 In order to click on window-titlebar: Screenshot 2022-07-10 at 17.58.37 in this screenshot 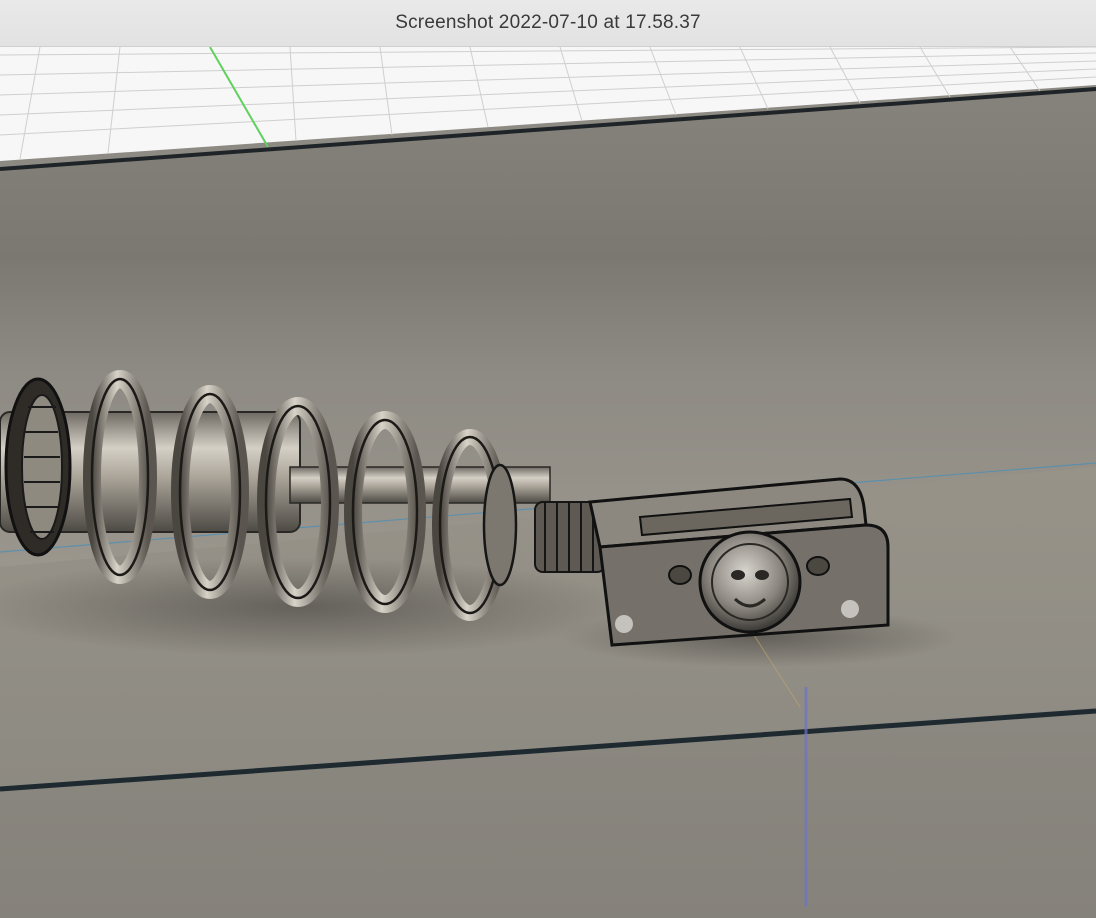, I will do `click(548, 23)`.